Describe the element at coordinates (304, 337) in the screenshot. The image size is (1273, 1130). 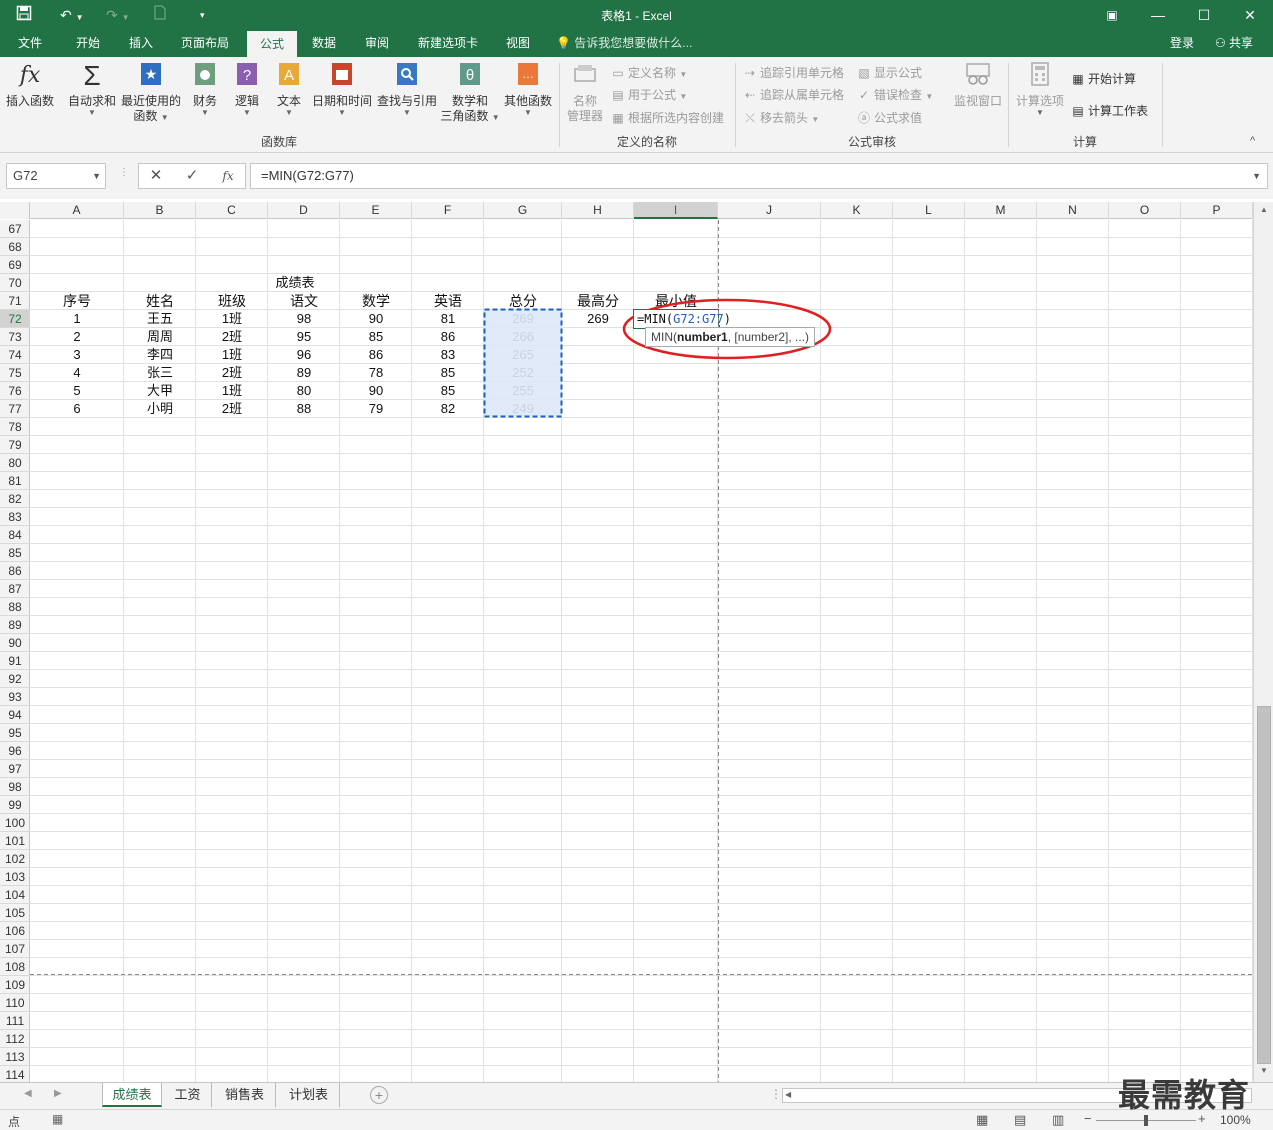
I see `data-cell: 95` at that location.